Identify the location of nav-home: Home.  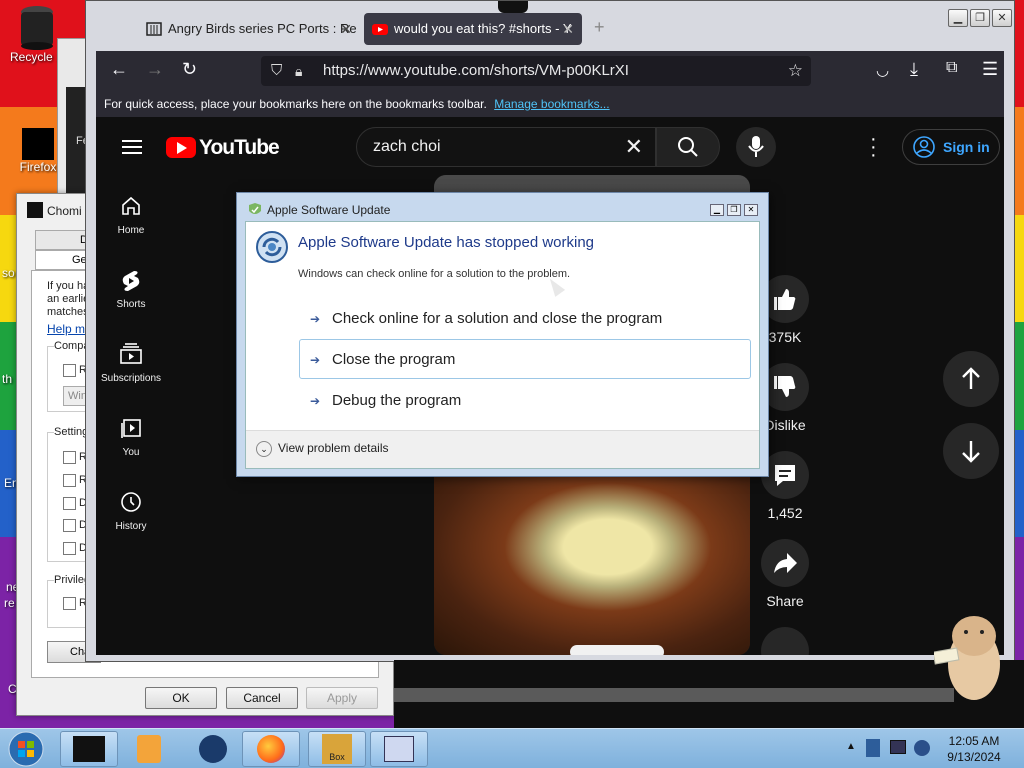
(131, 215).